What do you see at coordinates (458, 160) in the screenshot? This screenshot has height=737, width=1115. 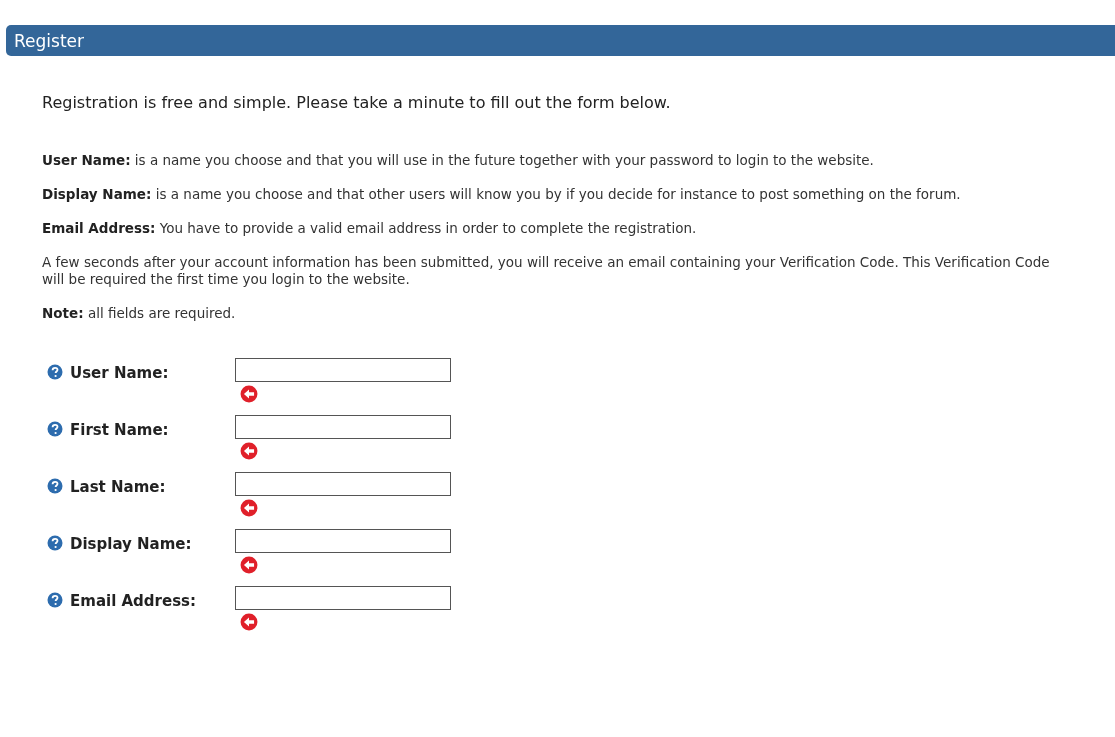 I see `info-paragraph: User Name: is a name you choose and that you will use in the future together with your password to login to the website.` at bounding box center [458, 160].